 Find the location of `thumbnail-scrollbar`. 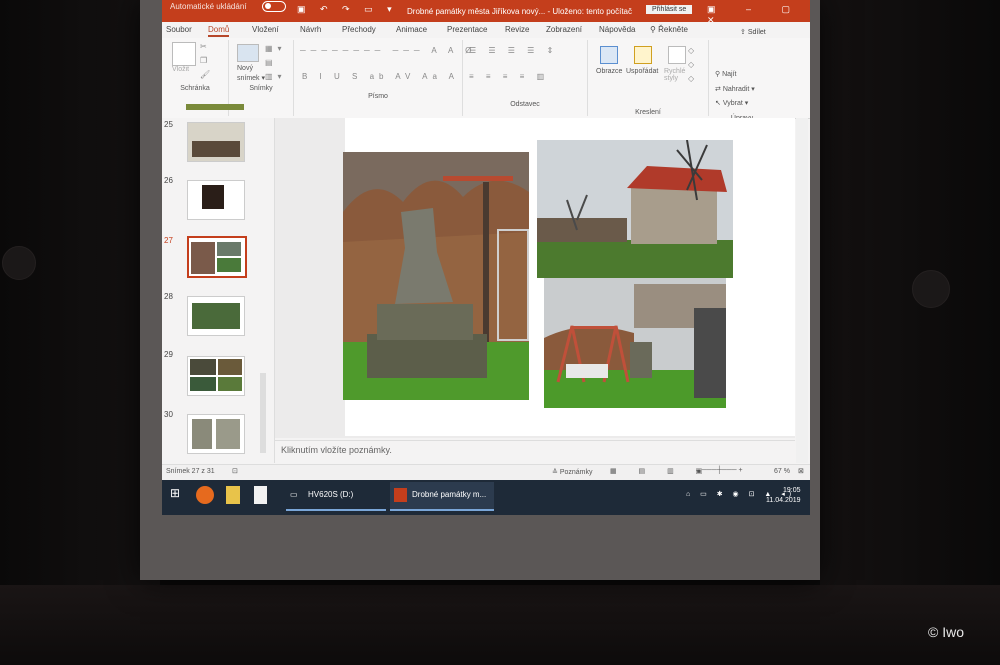

thumbnail-scrollbar is located at coordinates (263, 413).